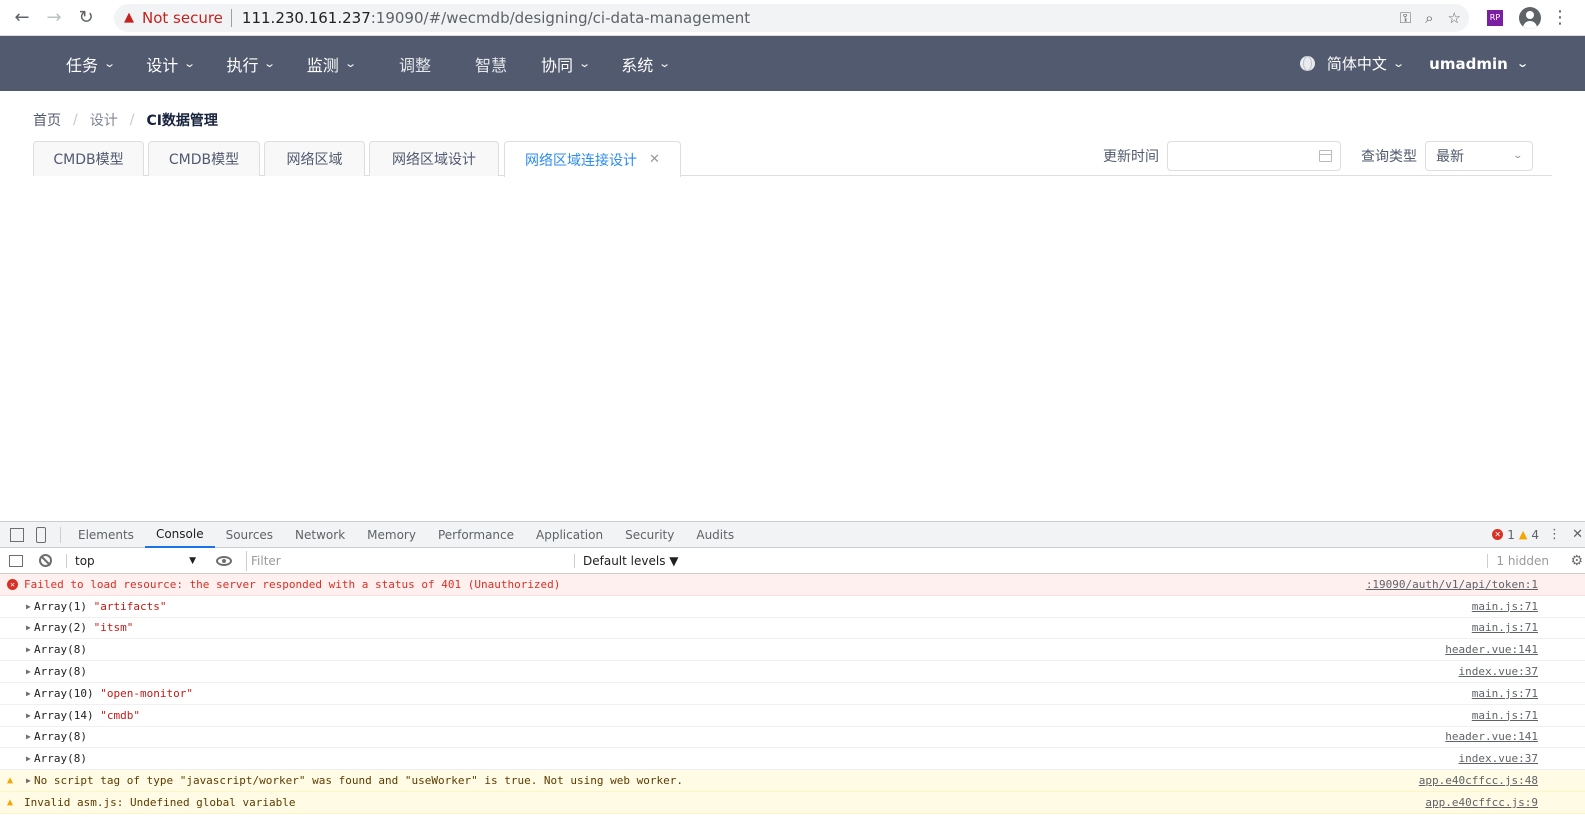 This screenshot has width=1585, height=817. What do you see at coordinates (391, 535) in the screenshot?
I see `devtools-tab-memory: Memory` at bounding box center [391, 535].